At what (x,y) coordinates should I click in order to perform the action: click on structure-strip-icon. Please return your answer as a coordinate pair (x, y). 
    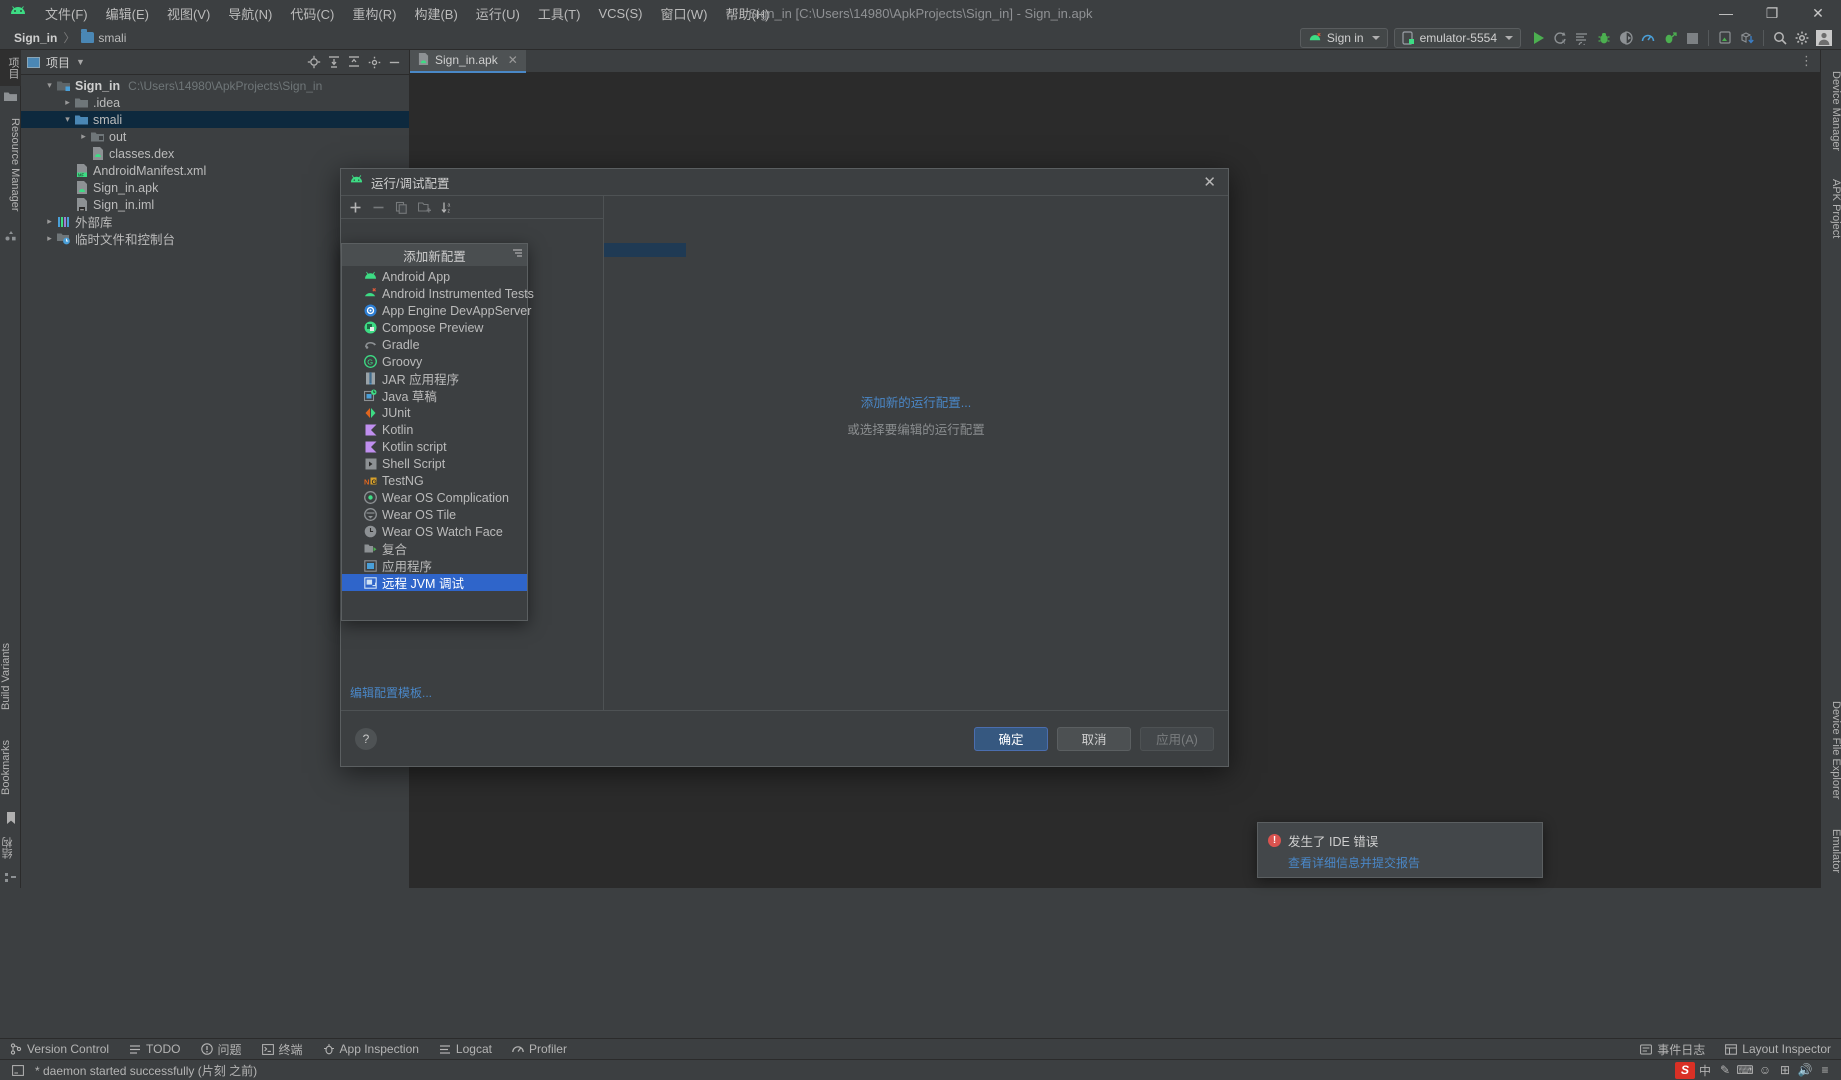
    Looking at the image, I should click on (10, 236).